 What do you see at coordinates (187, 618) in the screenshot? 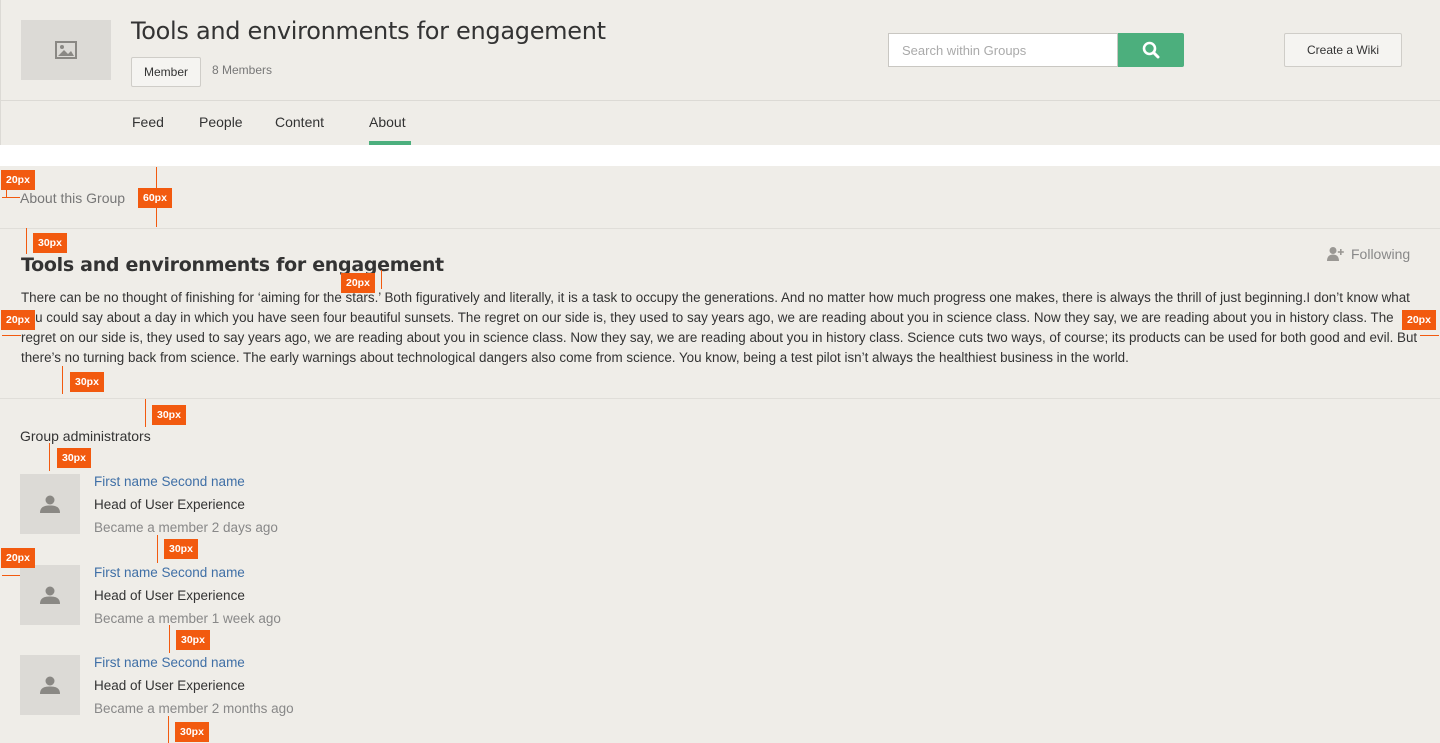
I see `admin-member-since: Became a member 1 week ago` at bounding box center [187, 618].